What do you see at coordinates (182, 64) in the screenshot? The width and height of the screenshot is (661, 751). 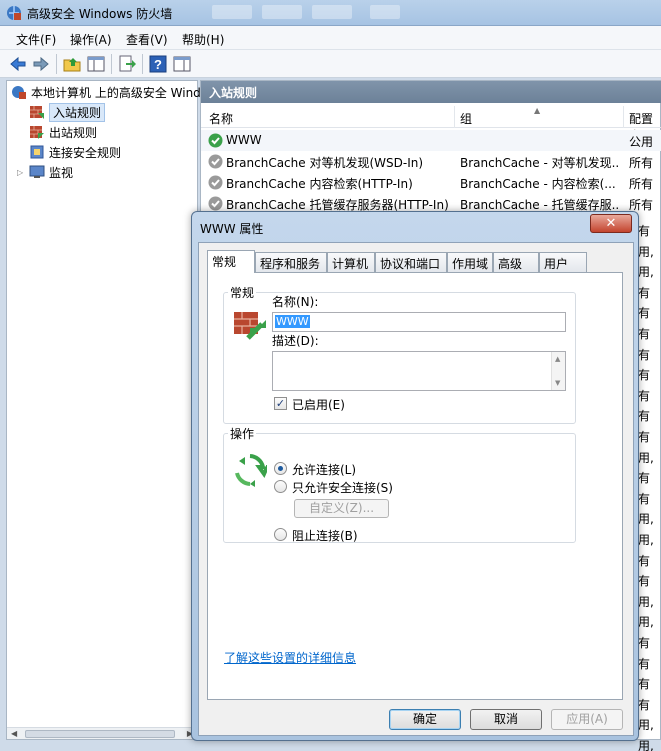 I see `show-action-pane-icon` at bounding box center [182, 64].